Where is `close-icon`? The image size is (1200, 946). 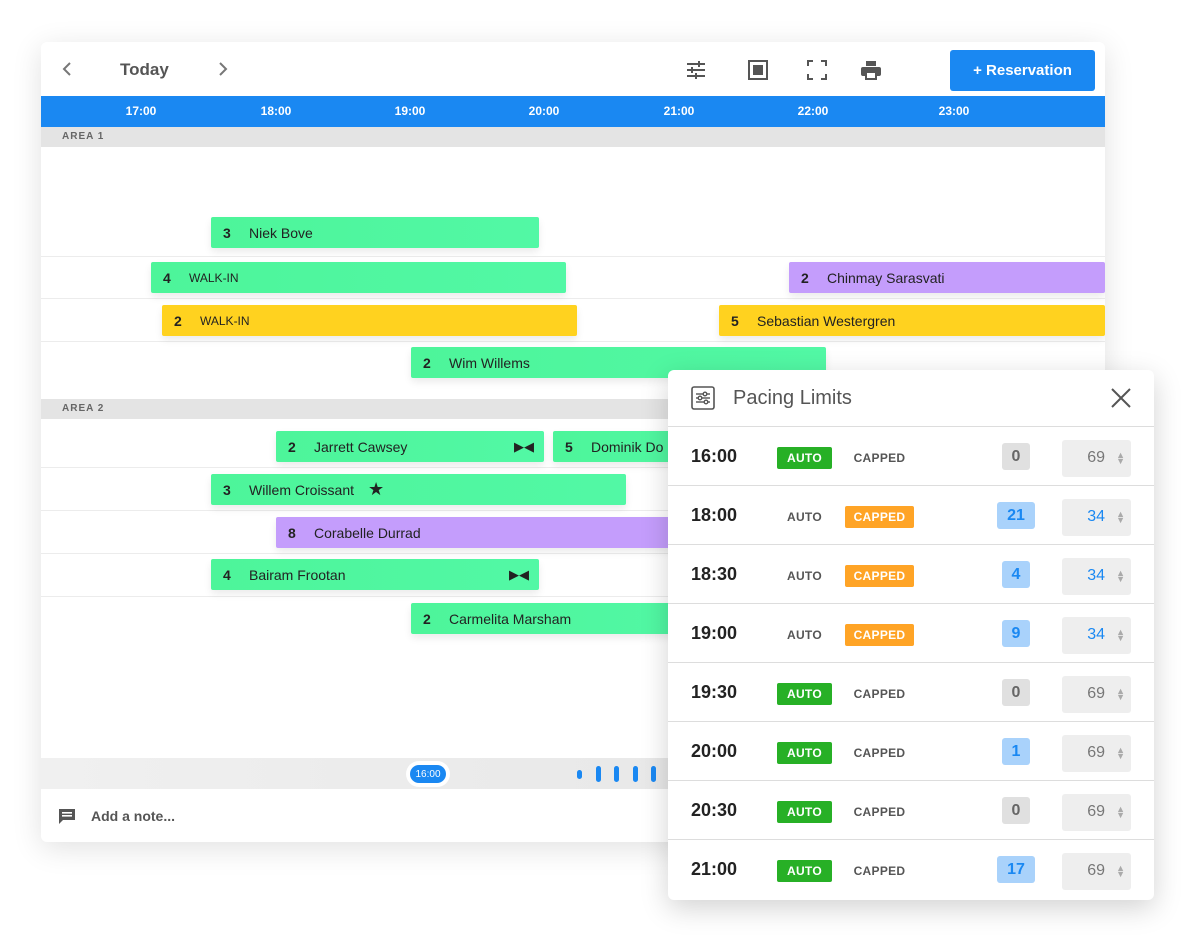
close-icon is located at coordinates (1121, 398).